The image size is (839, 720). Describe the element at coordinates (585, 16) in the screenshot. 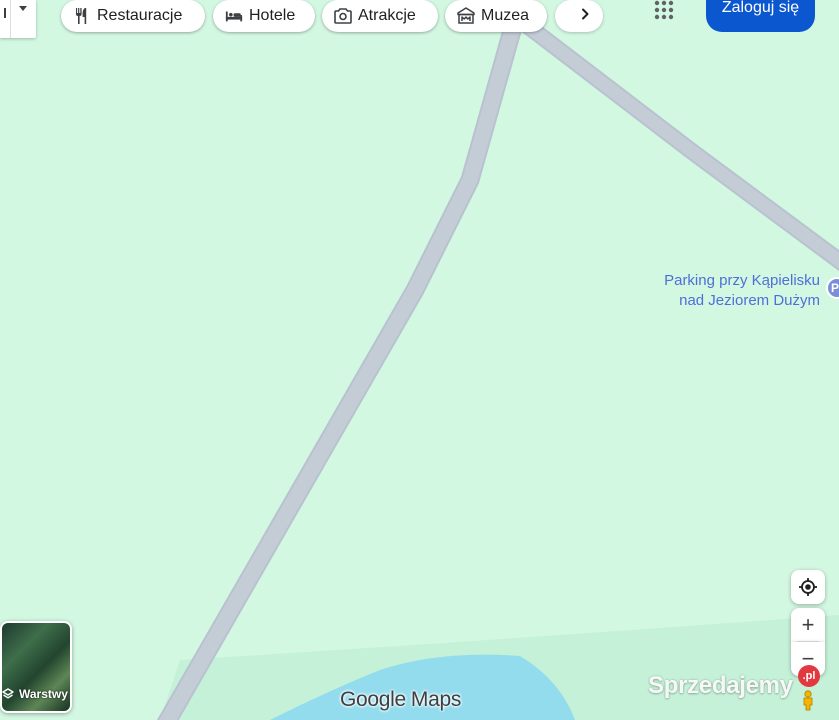

I see `chevron-right-icon` at that location.